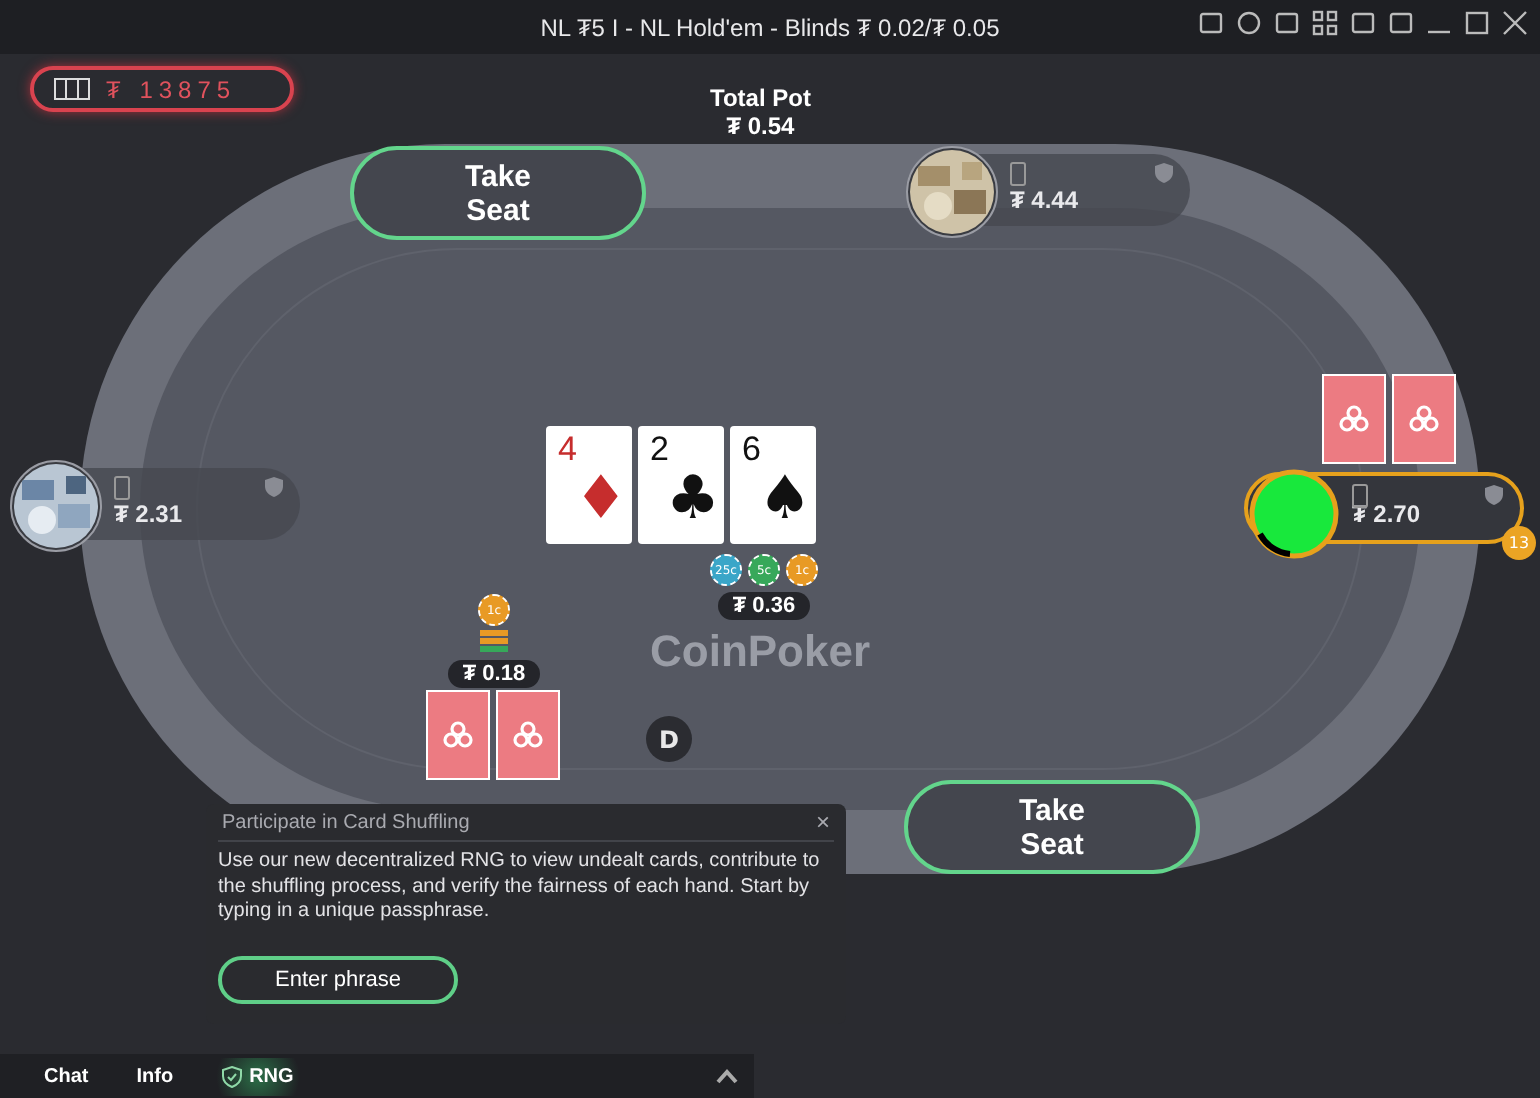  What do you see at coordinates (66, 1076) in the screenshot?
I see `tab: Chat` at bounding box center [66, 1076].